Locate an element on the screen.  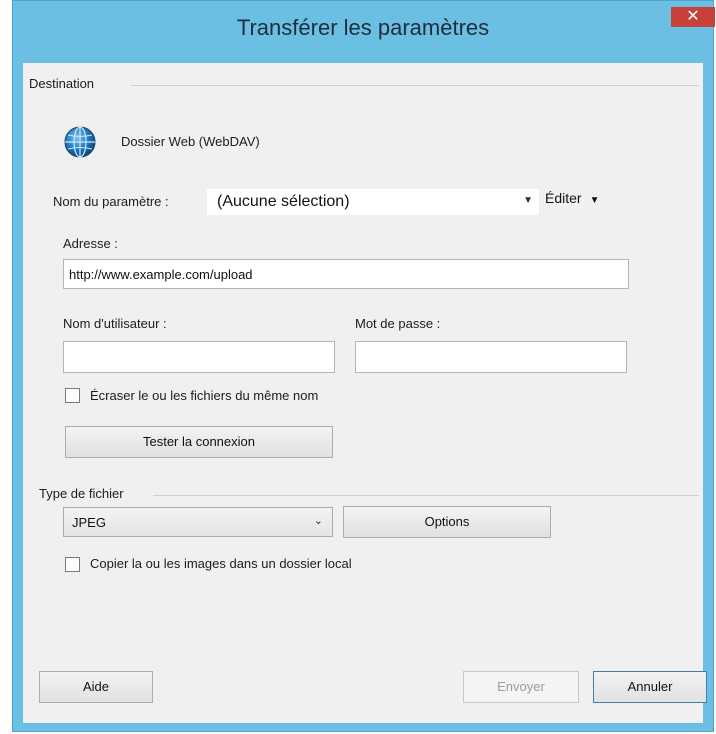
password-field is located at coordinates (491, 357).